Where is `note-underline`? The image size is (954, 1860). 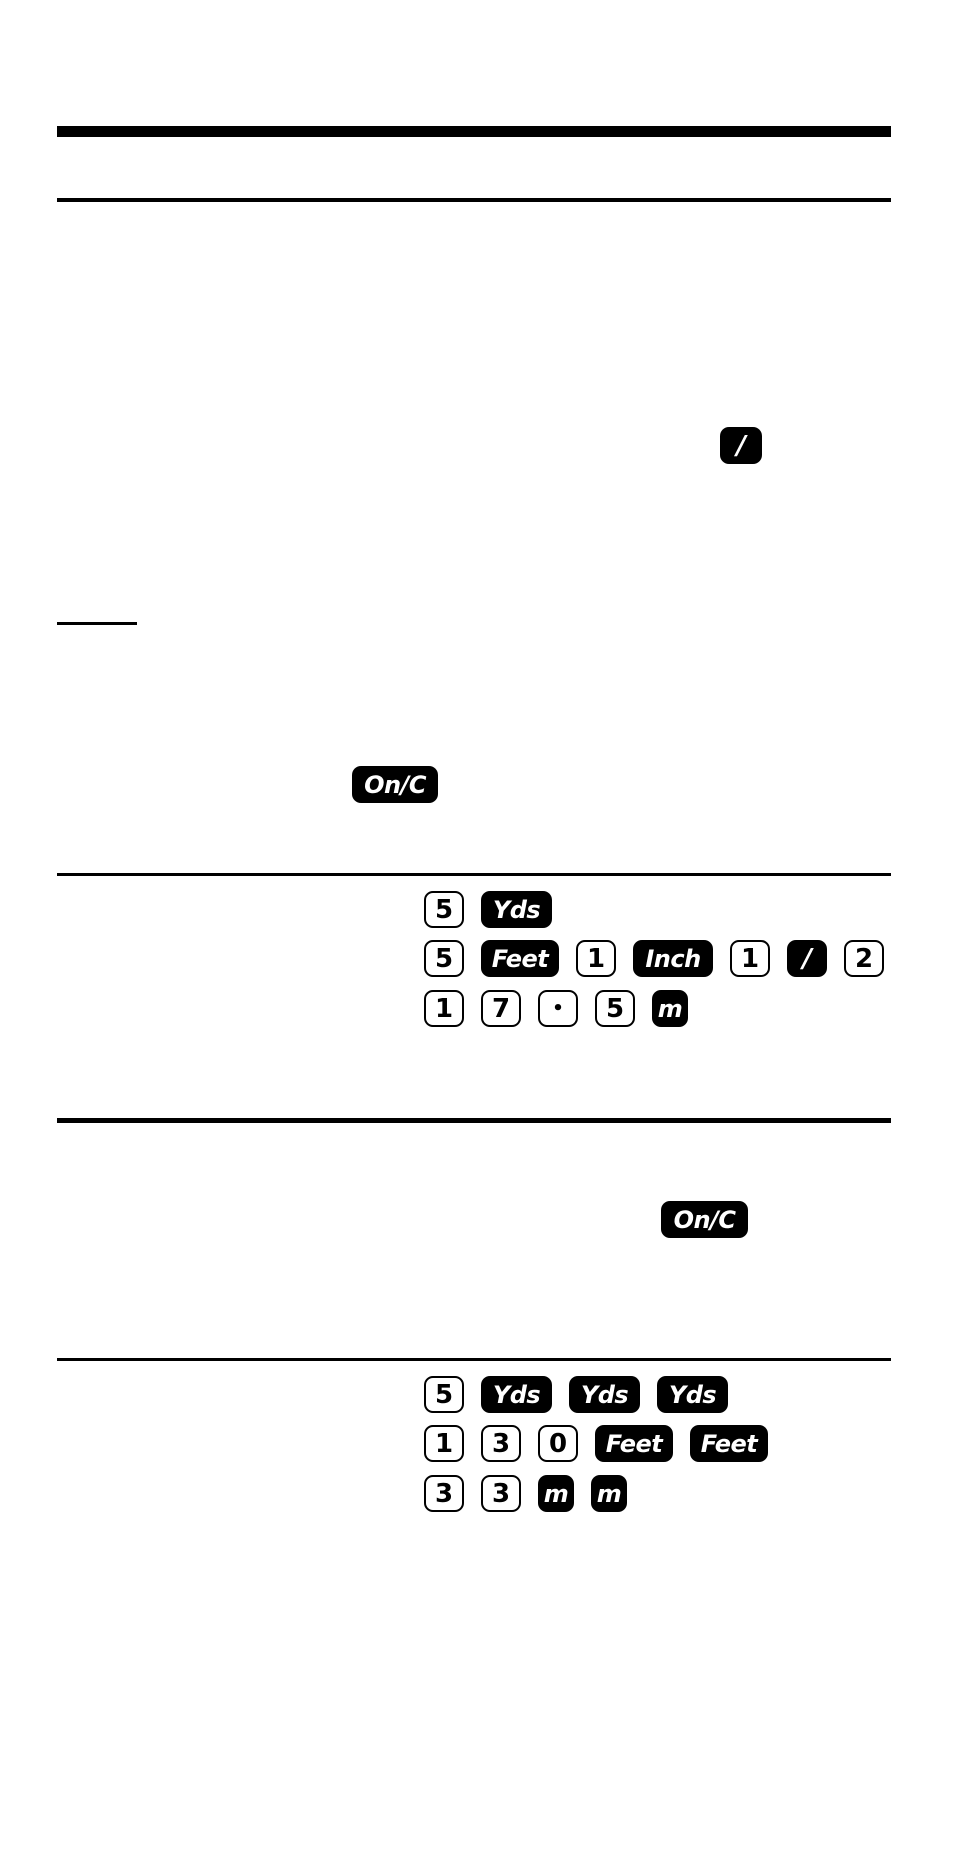
note-underline is located at coordinates (97, 623).